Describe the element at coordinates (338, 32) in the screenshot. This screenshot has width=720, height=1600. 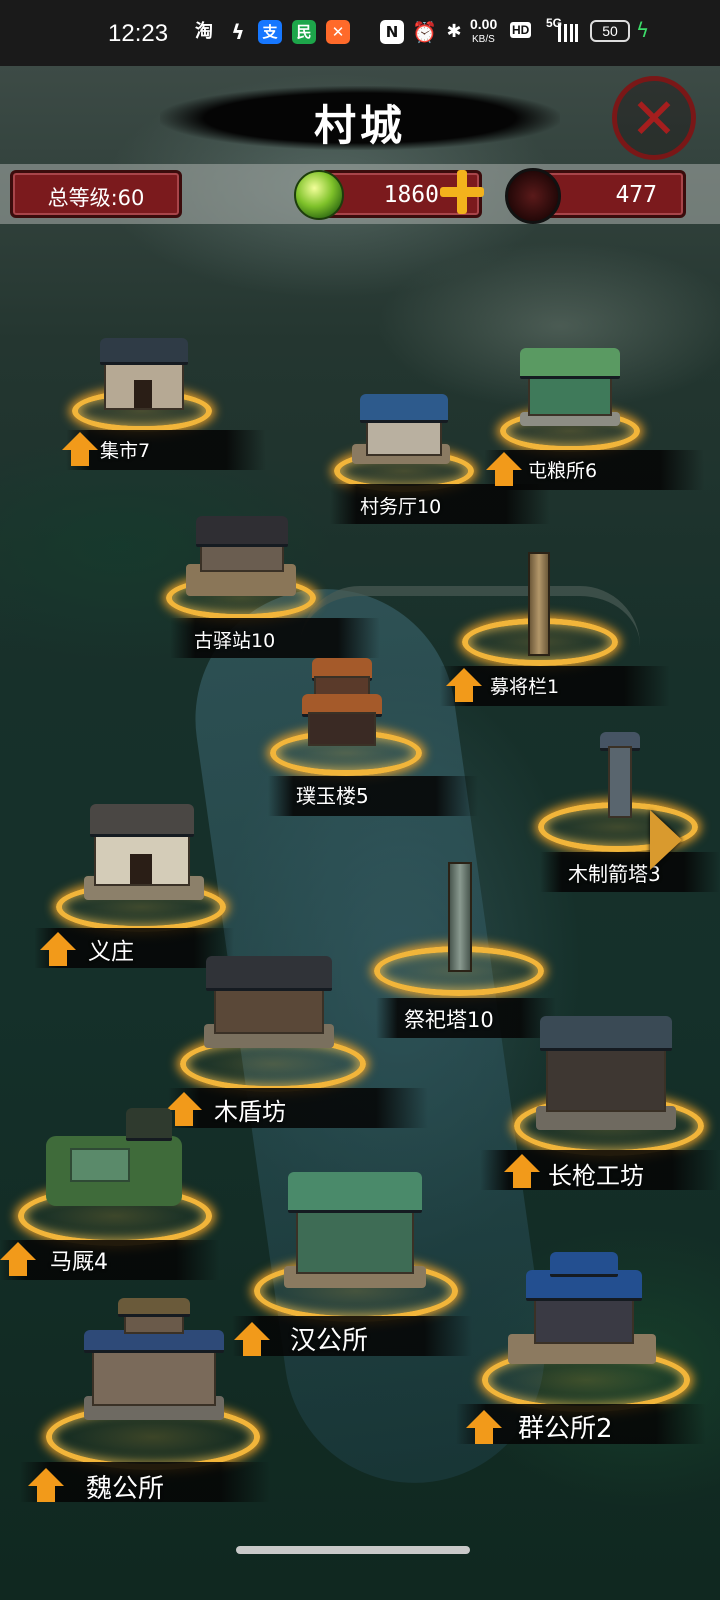
I see `orange-app-icon: ✕` at that location.